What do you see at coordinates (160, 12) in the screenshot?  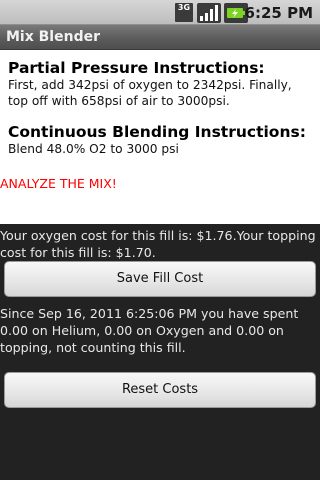 I see `status-bar: 3G 6:25 PM` at bounding box center [160, 12].